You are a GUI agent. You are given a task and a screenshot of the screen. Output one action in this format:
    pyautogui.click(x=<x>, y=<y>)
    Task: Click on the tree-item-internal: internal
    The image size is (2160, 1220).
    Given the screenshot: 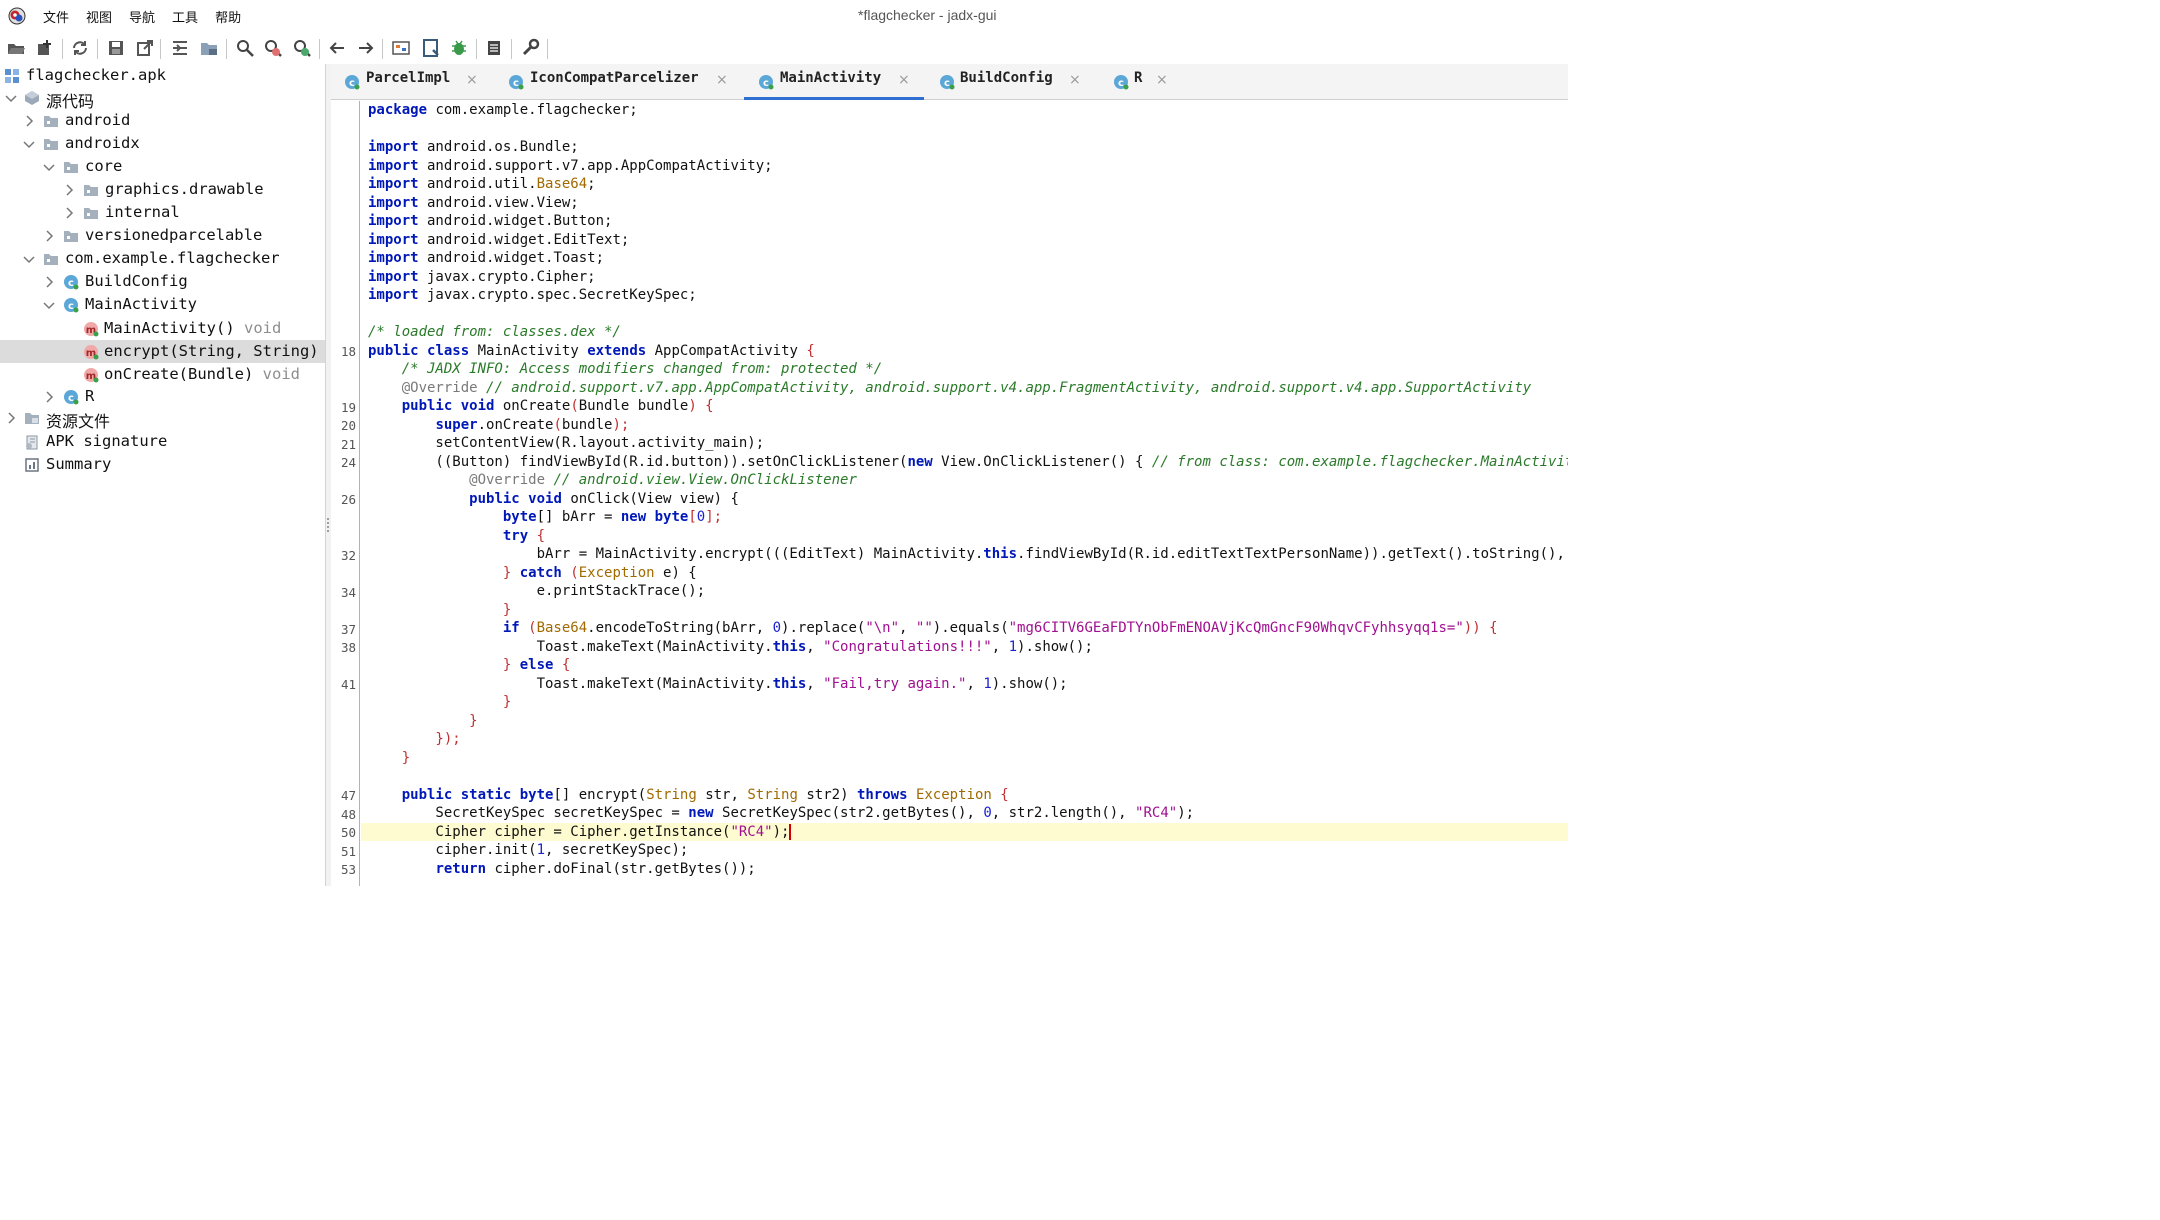 What is the action you would take?
    pyautogui.click(x=162, y=212)
    